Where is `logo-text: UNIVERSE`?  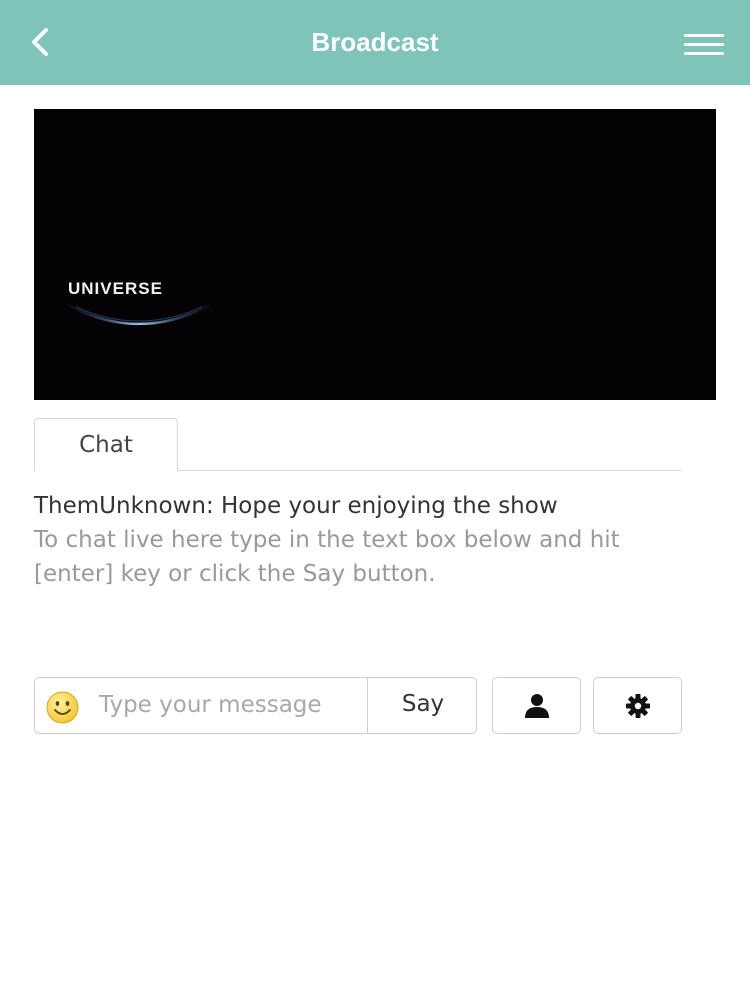
logo-text: UNIVERSE is located at coordinates (115, 288).